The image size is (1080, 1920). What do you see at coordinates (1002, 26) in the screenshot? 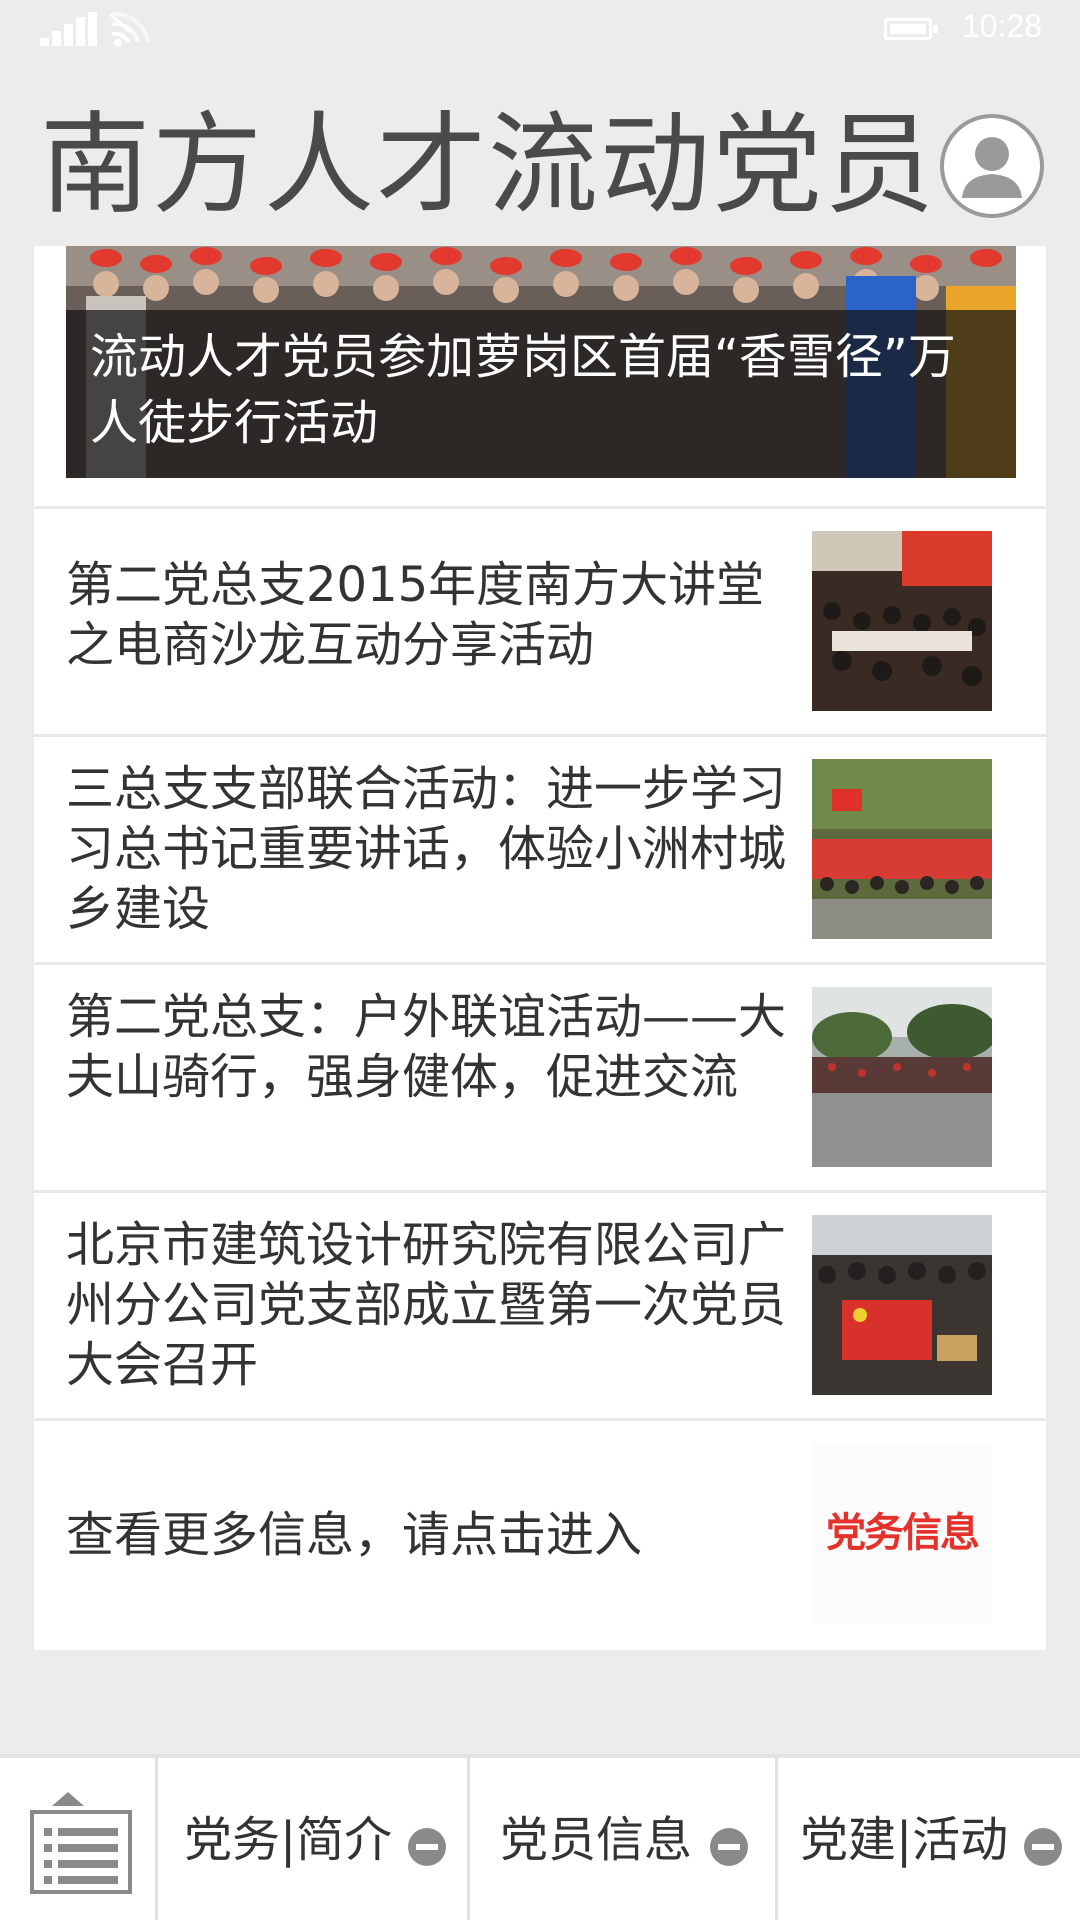
I see `status-time: 10:28` at bounding box center [1002, 26].